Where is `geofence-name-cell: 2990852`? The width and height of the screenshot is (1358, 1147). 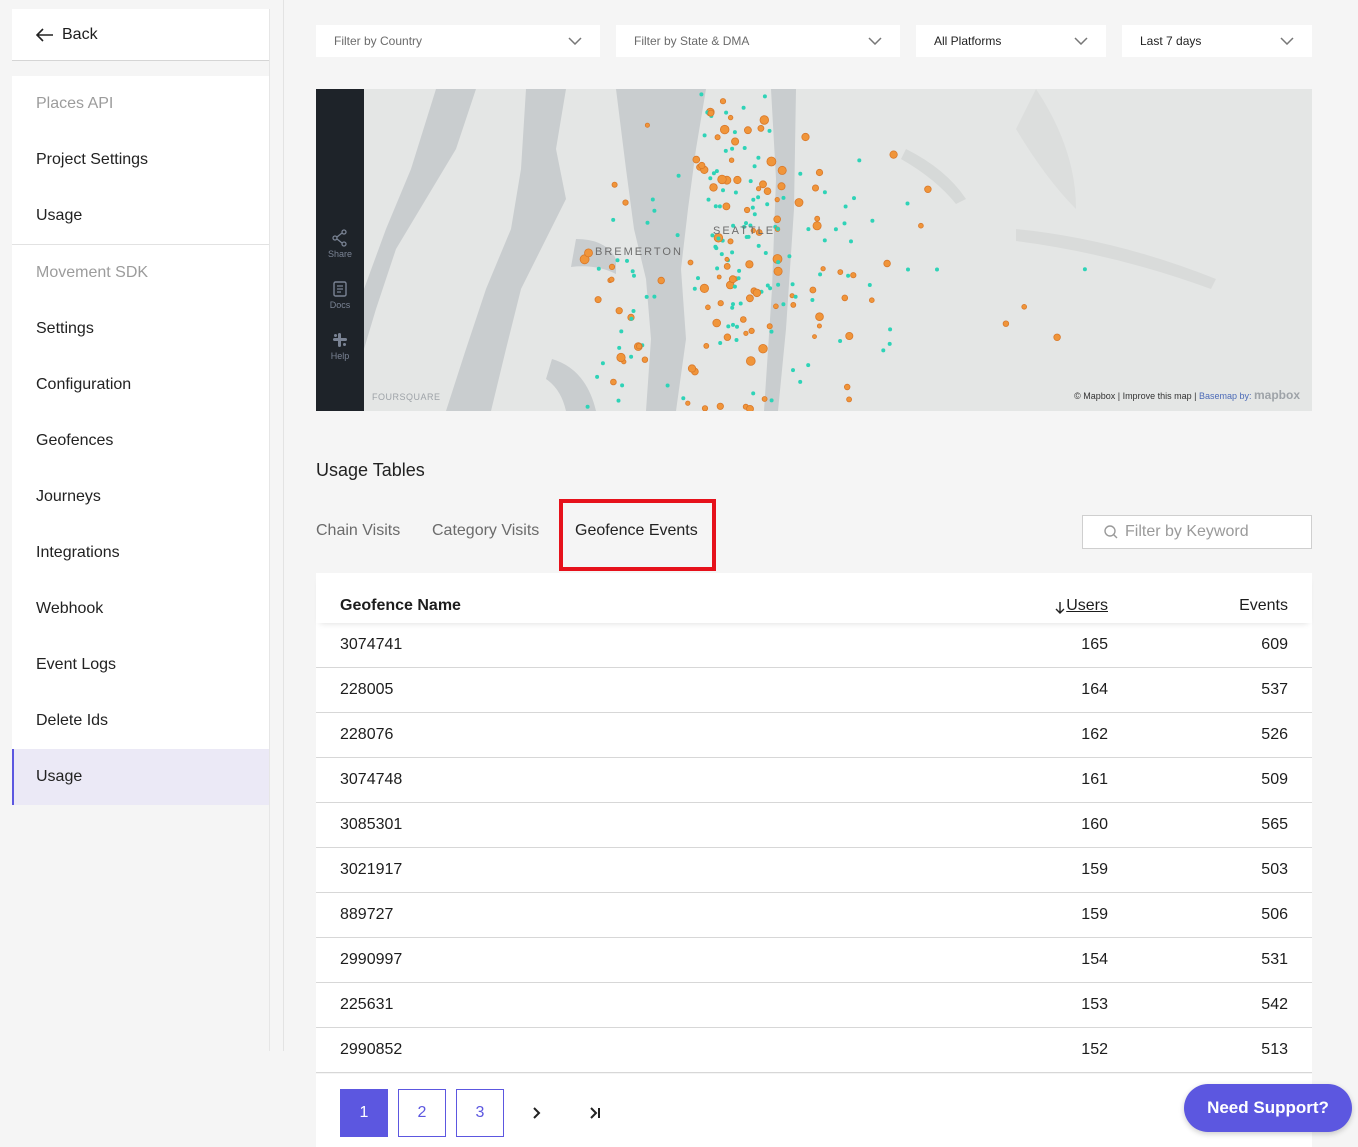
geofence-name-cell: 2990852 is located at coordinates (371, 1049).